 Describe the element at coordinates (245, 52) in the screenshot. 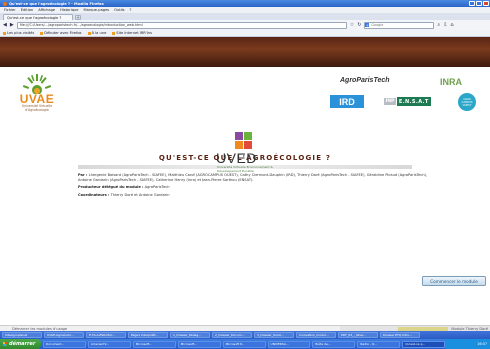

I see `page-banner` at that location.